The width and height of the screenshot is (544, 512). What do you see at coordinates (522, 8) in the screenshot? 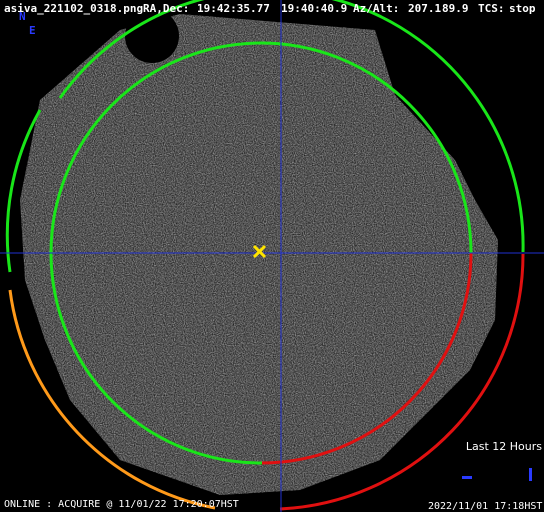
I see `tcs-value: stop` at bounding box center [522, 8].